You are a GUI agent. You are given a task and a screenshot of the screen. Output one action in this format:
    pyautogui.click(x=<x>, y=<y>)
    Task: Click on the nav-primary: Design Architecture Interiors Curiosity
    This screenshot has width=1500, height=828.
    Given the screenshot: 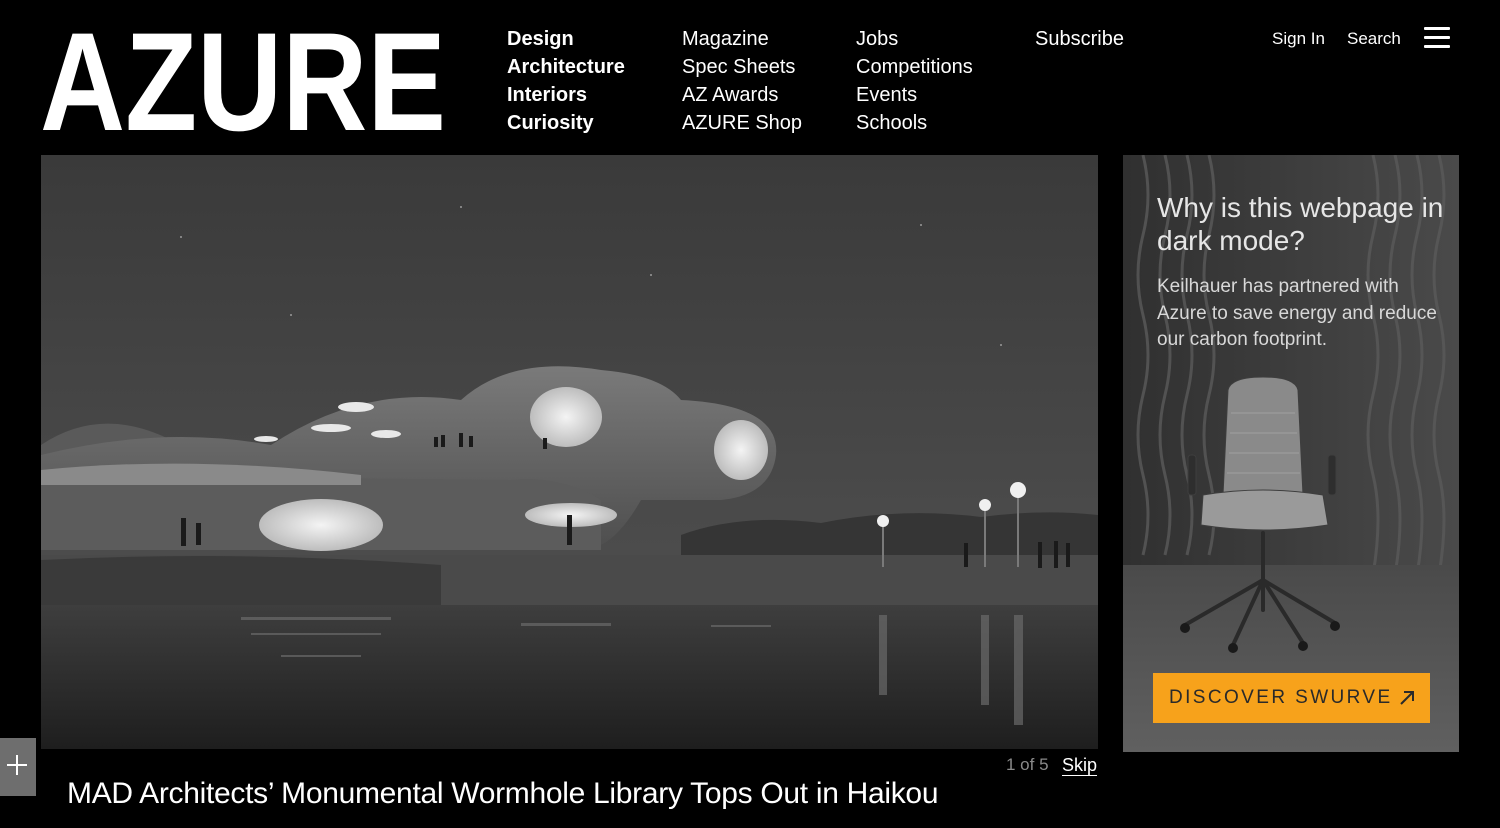 What is the action you would take?
    pyautogui.click(x=566, y=81)
    